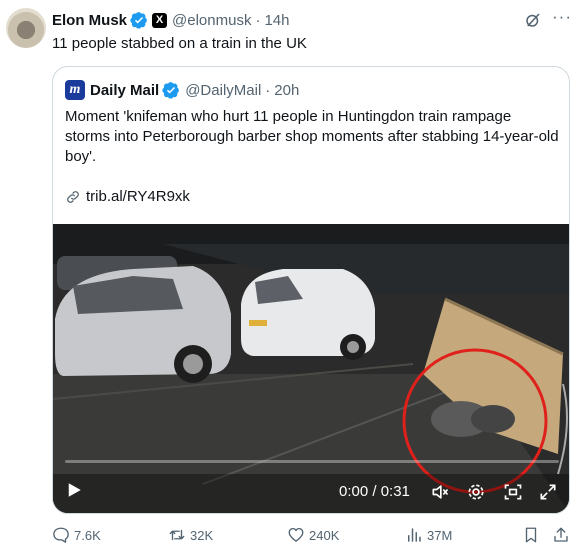 This screenshot has width=581, height=550. I want to click on x-affiliate-badge: X, so click(160, 20).